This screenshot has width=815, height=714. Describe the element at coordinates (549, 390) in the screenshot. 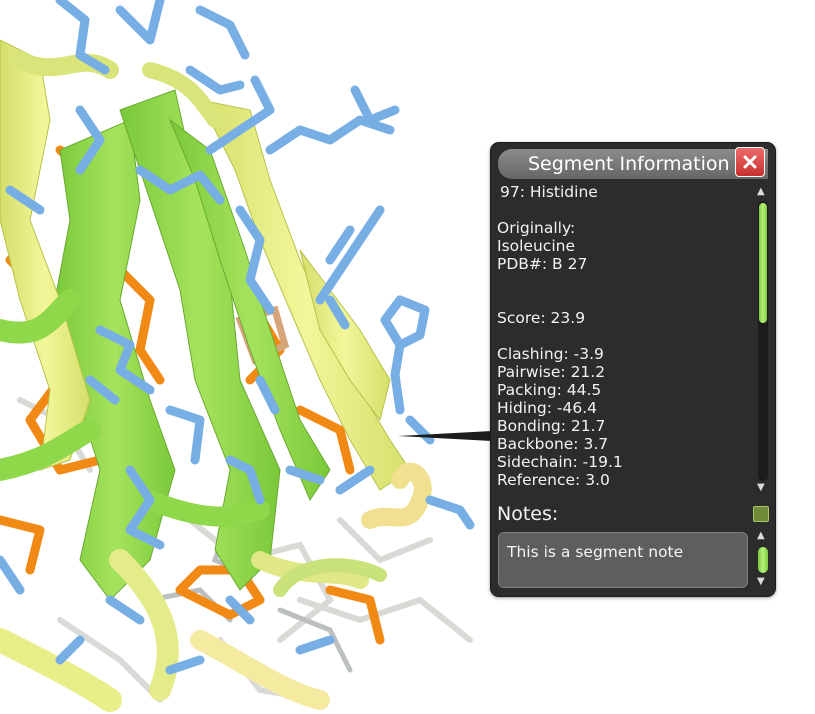

I see `score-term-packing: Packing: 44.5` at that location.